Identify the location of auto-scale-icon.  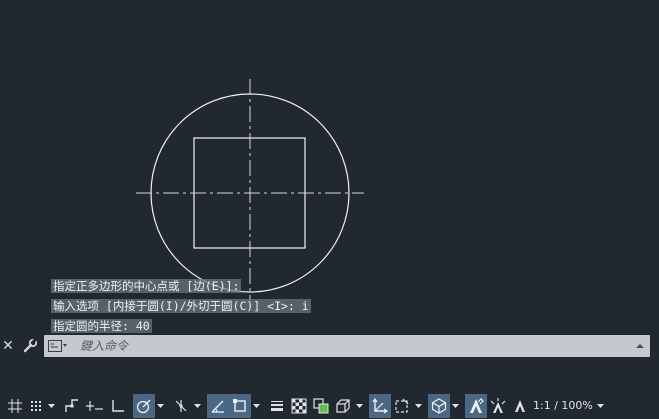
(498, 405).